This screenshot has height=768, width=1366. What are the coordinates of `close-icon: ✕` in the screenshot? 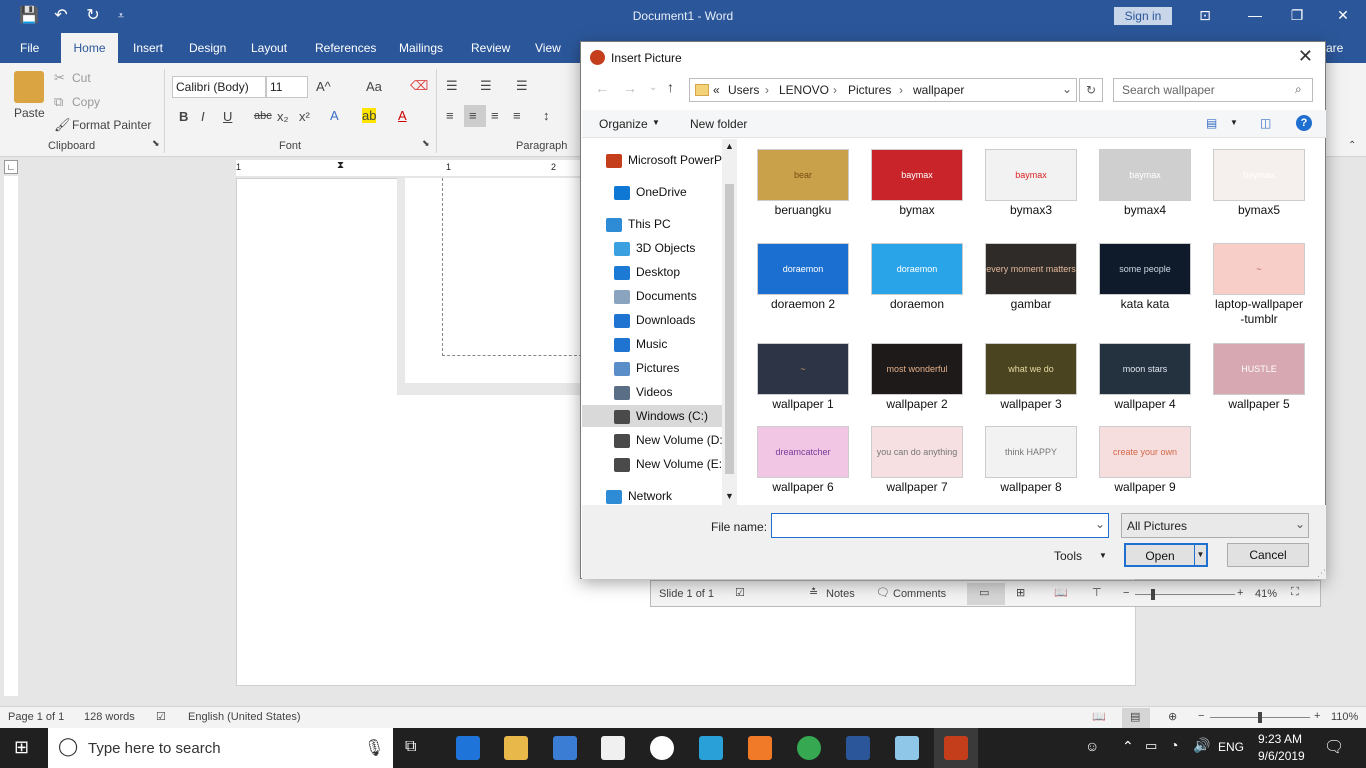 It's located at (1305, 56).